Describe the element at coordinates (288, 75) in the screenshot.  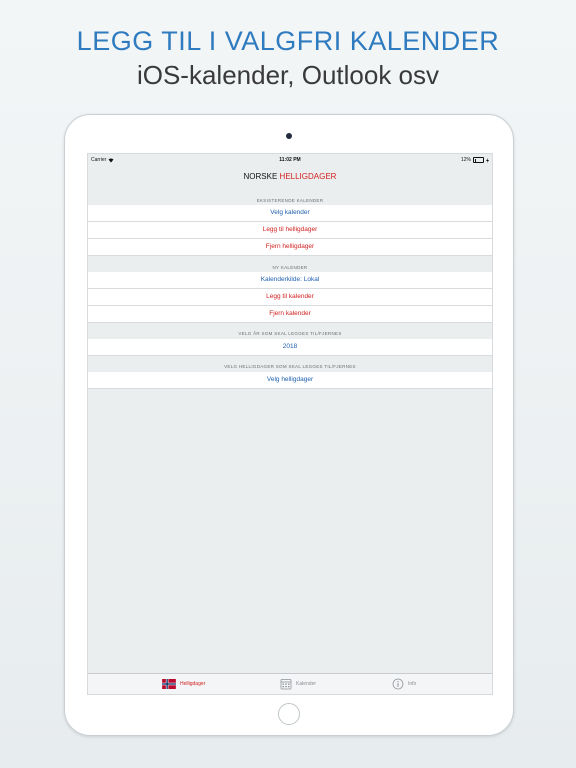
I see `promo-subline: iOS-kalender, Outlook osv` at that location.